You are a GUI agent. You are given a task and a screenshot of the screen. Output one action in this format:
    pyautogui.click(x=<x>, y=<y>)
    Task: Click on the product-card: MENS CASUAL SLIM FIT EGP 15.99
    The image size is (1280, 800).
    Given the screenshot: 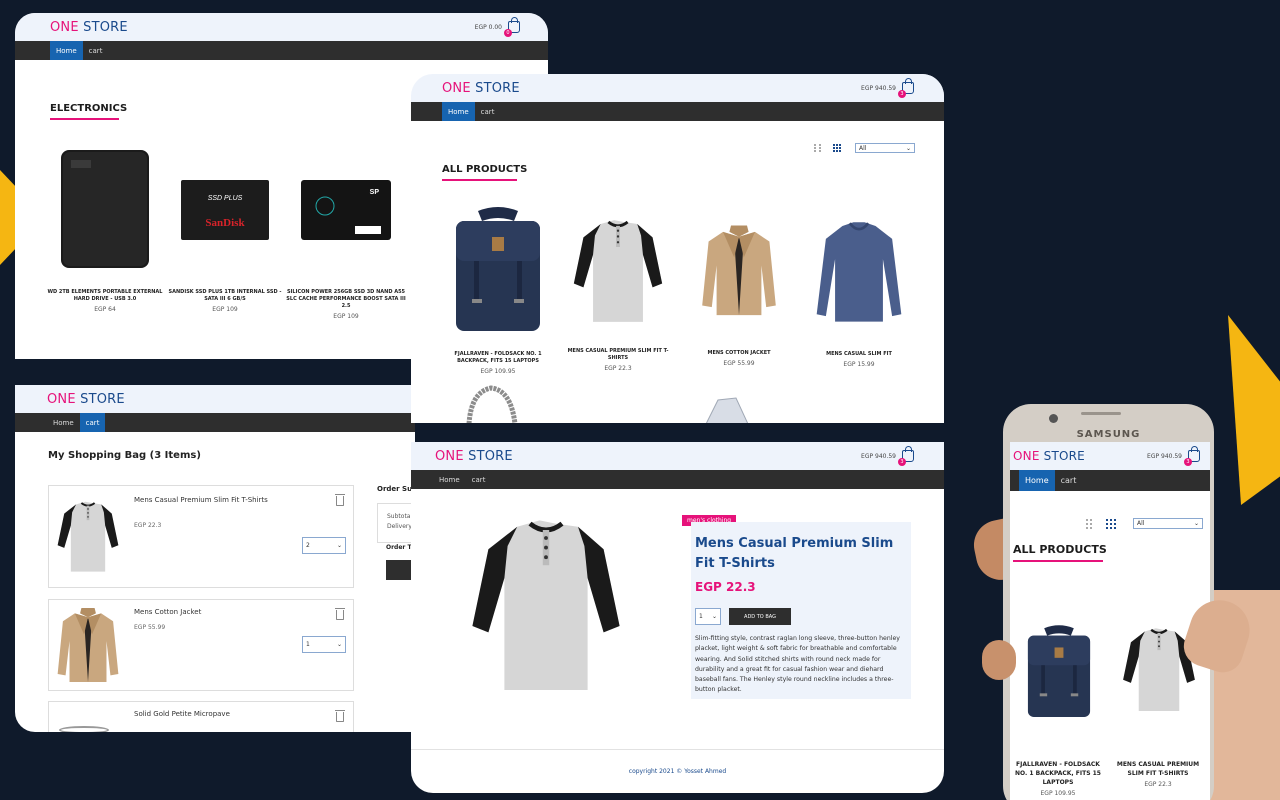 What is the action you would take?
    pyautogui.click(x=859, y=291)
    